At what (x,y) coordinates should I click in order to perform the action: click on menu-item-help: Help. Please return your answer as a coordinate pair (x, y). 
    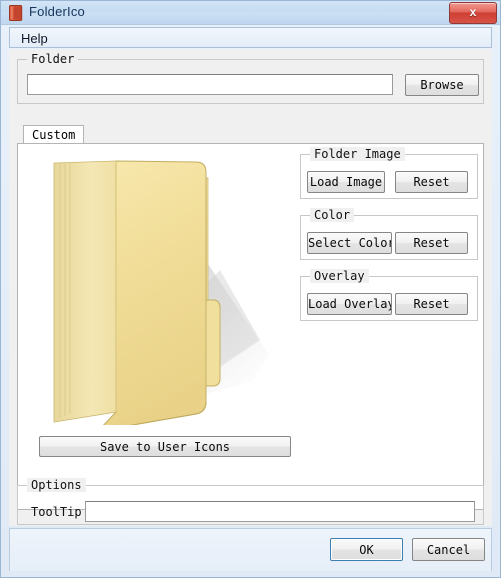
    Looking at the image, I should click on (34, 38).